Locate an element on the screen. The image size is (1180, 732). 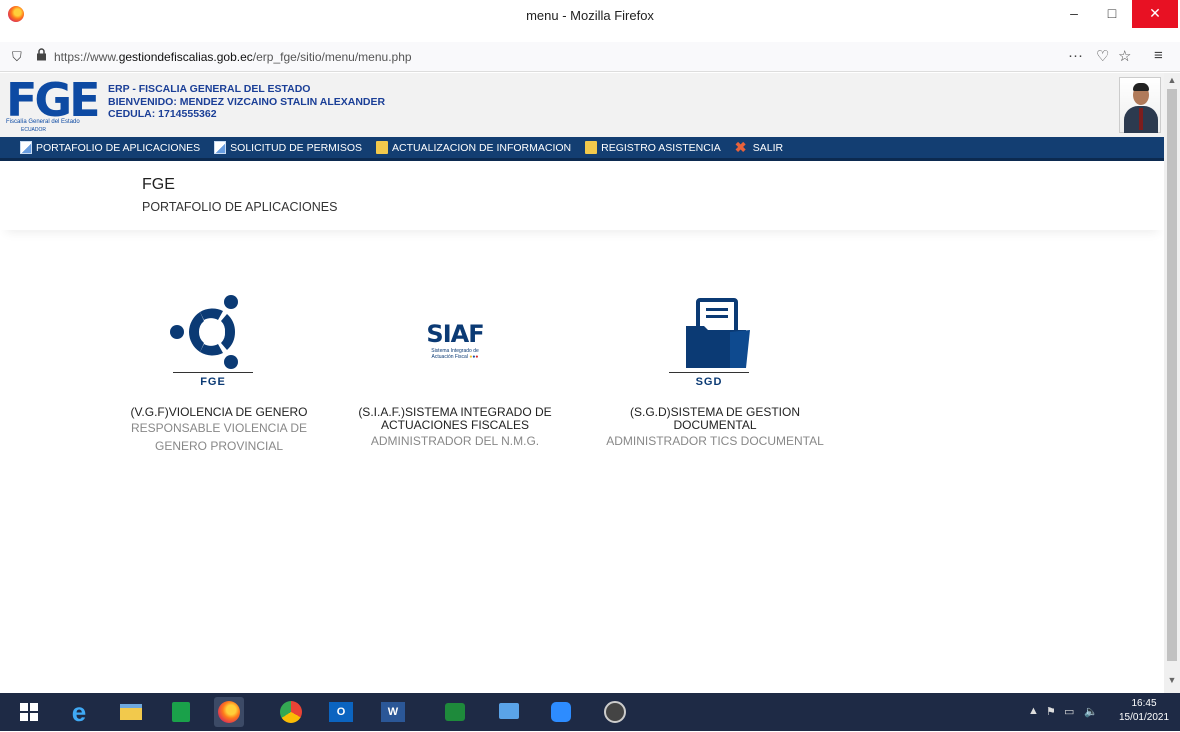
tray-expand-icon: ▲ is located at coordinates (1033, 711).